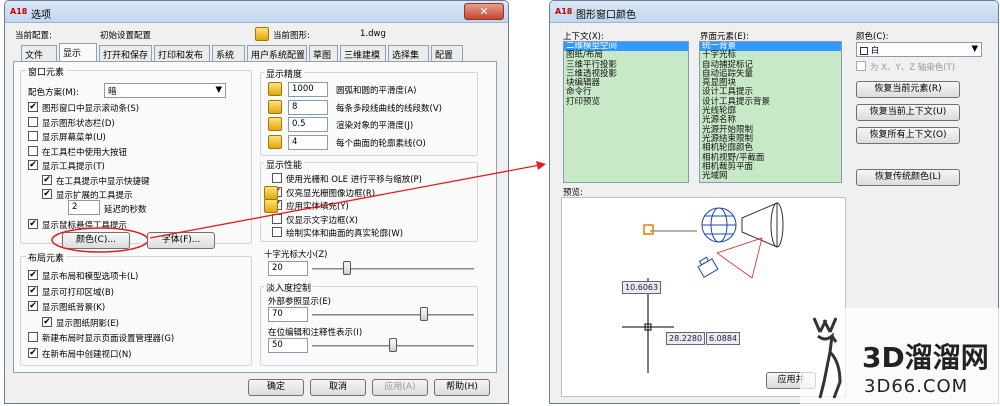 The width and height of the screenshot is (1000, 406). What do you see at coordinates (916, 386) in the screenshot?
I see `watermark-site: 3D66.COM` at bounding box center [916, 386].